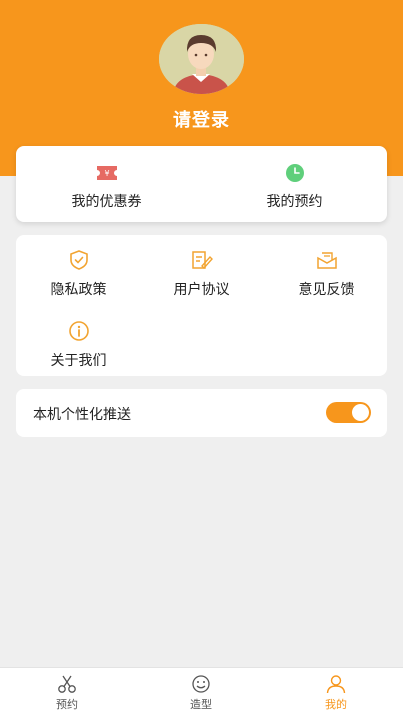 Image resolution: width=403 pixels, height=718 pixels. I want to click on mail-icon, so click(326, 262).